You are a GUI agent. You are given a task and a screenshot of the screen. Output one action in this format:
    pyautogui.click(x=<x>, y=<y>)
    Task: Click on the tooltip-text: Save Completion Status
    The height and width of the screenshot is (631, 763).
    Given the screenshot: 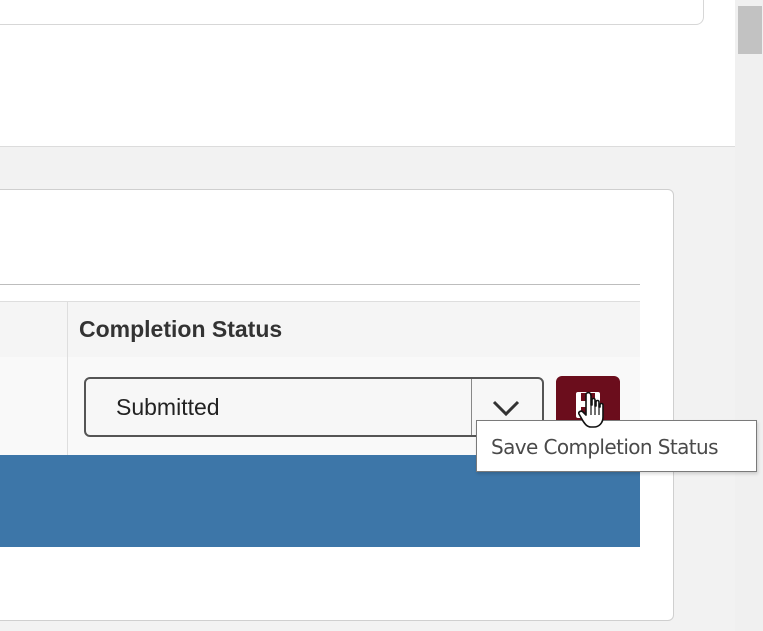 What is the action you would take?
    pyautogui.click(x=604, y=447)
    